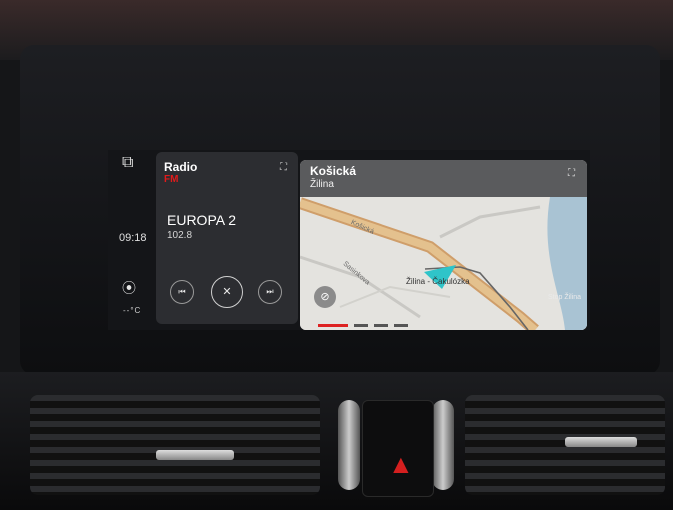 The height and width of the screenshot is (510, 673). Describe the element at coordinates (171, 179) in the screenshot. I see `radio-band: FM` at that location.